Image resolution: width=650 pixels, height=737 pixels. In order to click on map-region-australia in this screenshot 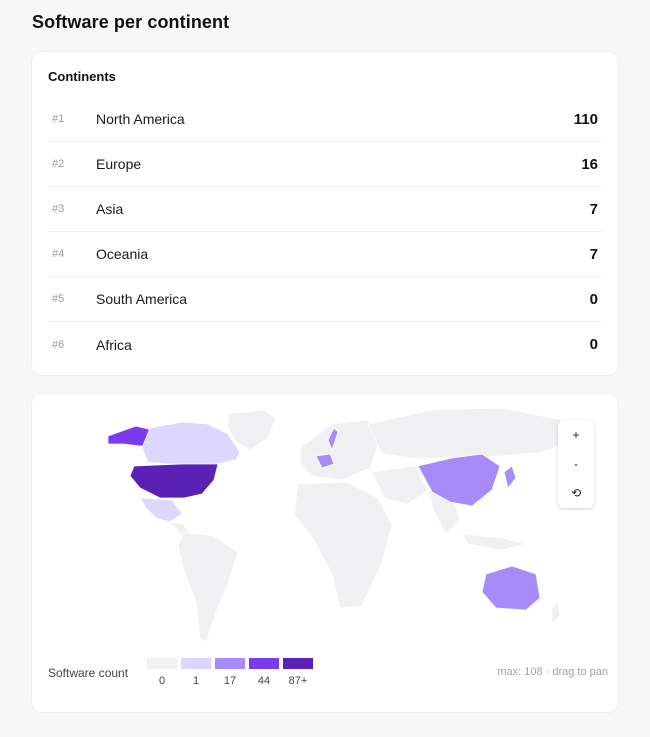, I will do `click(511, 588)`.